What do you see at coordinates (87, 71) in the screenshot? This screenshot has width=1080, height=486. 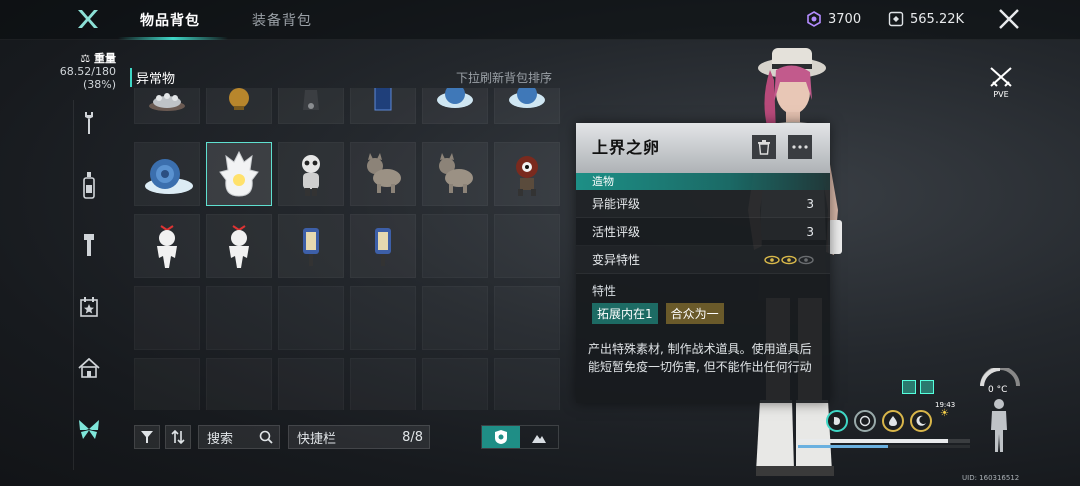 I see `weight-value: 68.52/180` at bounding box center [87, 71].